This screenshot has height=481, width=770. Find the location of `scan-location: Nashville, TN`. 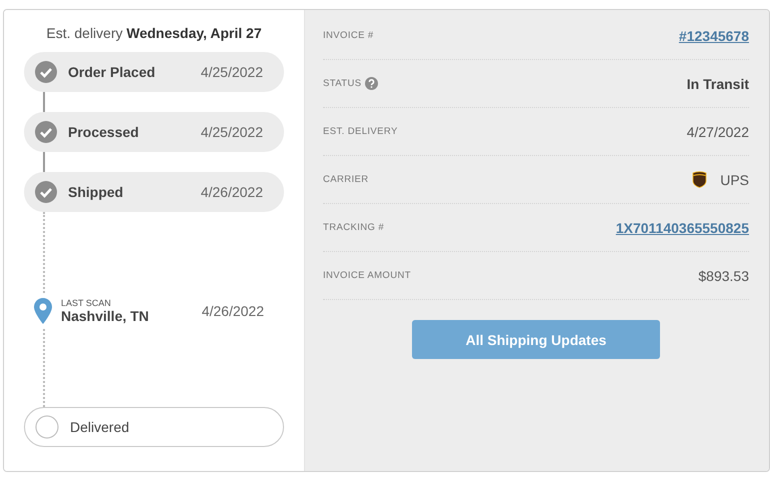

scan-location: Nashville, TN is located at coordinates (105, 316).